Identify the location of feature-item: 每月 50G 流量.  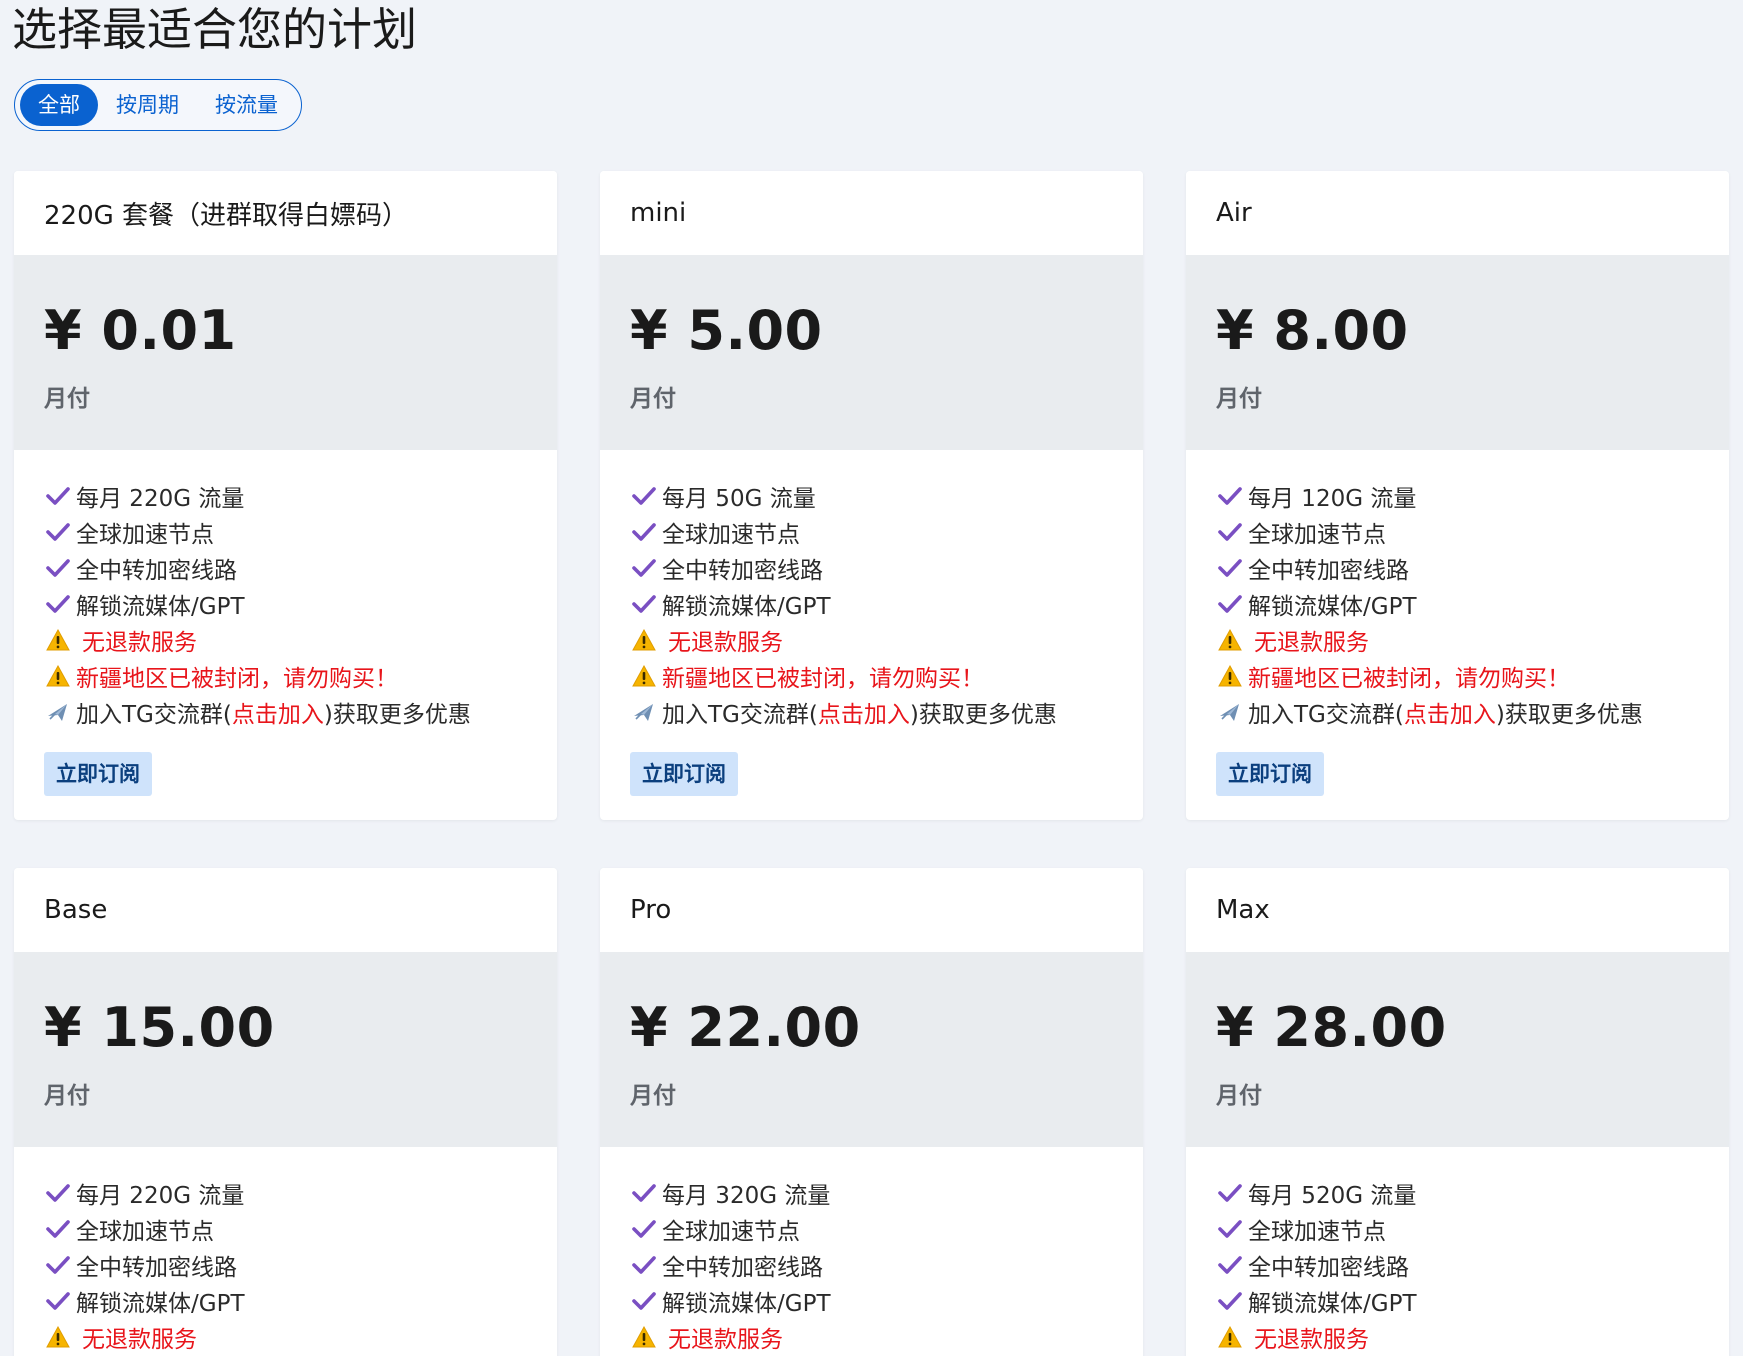
(871, 496).